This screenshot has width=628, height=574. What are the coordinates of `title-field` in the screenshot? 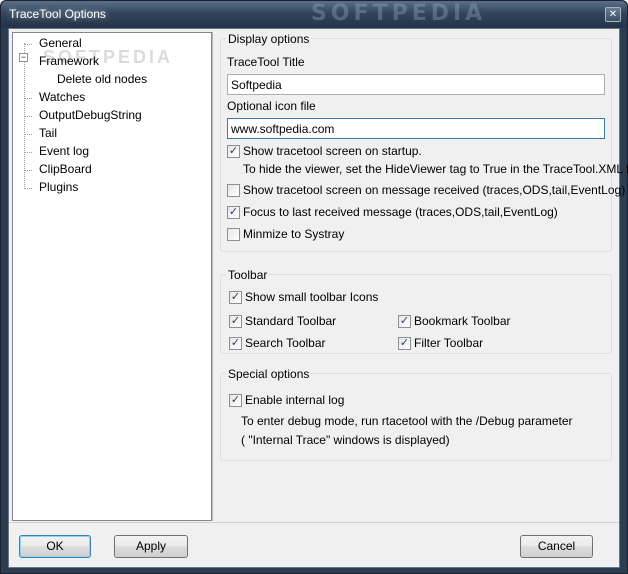 It's located at (416, 84).